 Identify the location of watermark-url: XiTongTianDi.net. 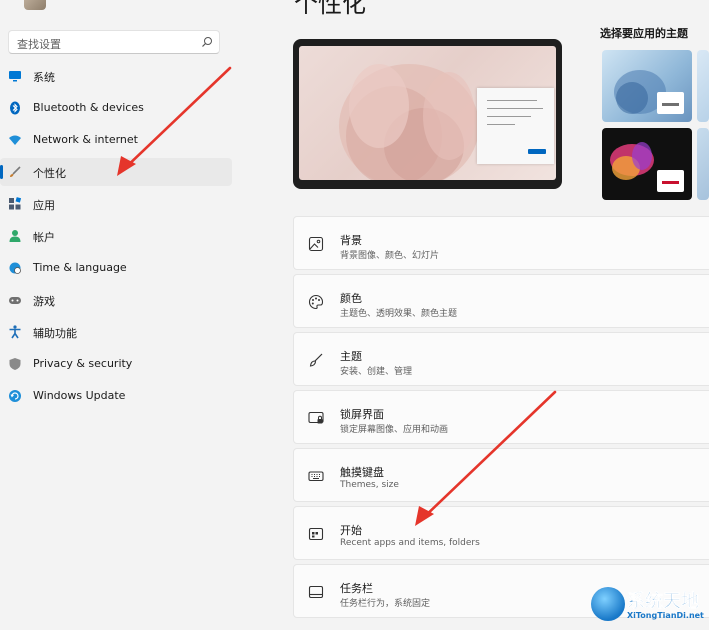
(665, 615).